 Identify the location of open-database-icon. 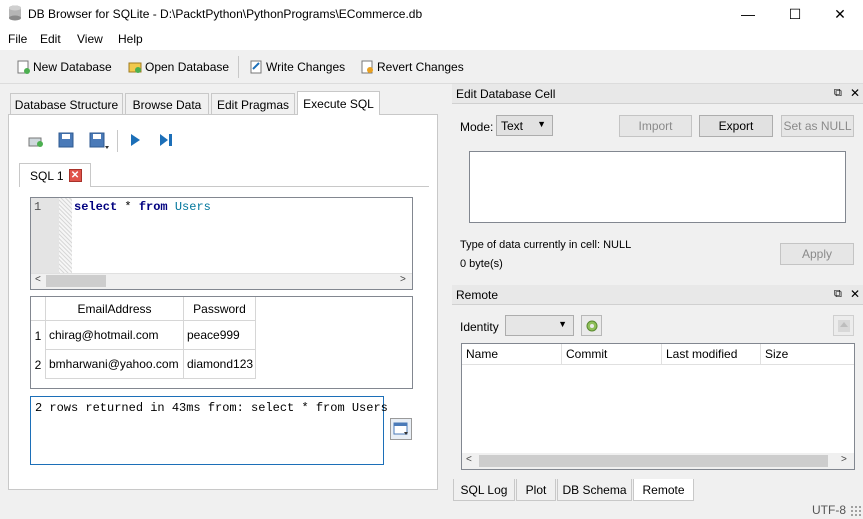
(135, 67).